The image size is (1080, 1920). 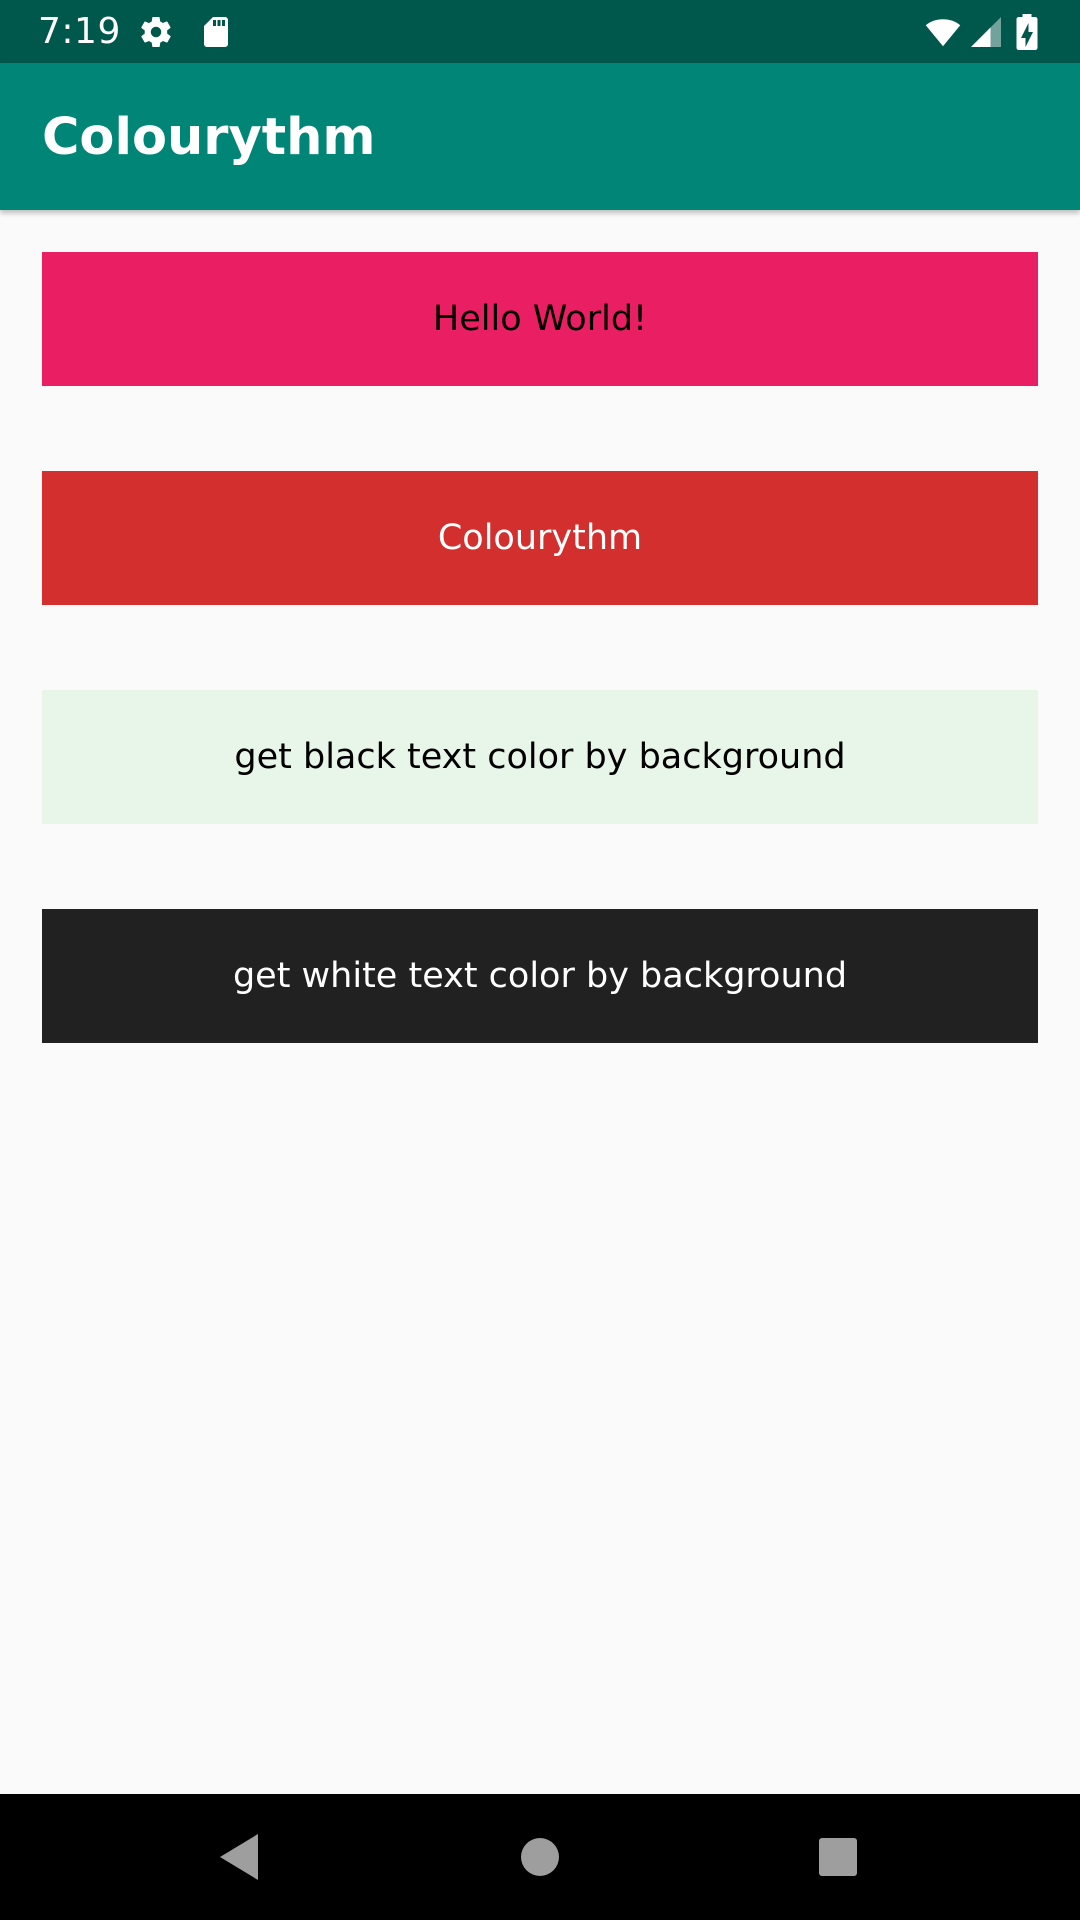 I want to click on sd-card-icon, so click(x=216, y=32).